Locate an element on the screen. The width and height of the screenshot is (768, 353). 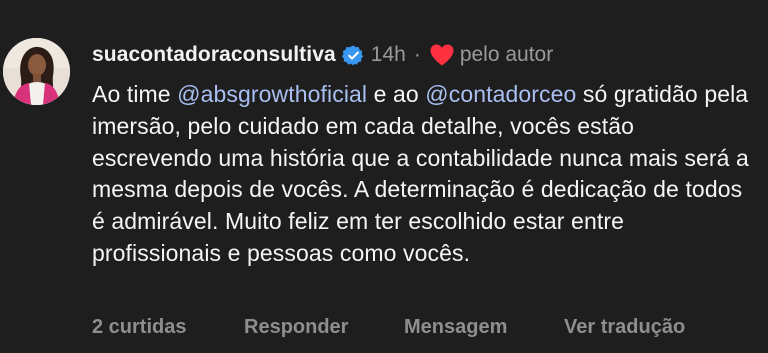
comment-text-part: Ao time is located at coordinates (135, 94).